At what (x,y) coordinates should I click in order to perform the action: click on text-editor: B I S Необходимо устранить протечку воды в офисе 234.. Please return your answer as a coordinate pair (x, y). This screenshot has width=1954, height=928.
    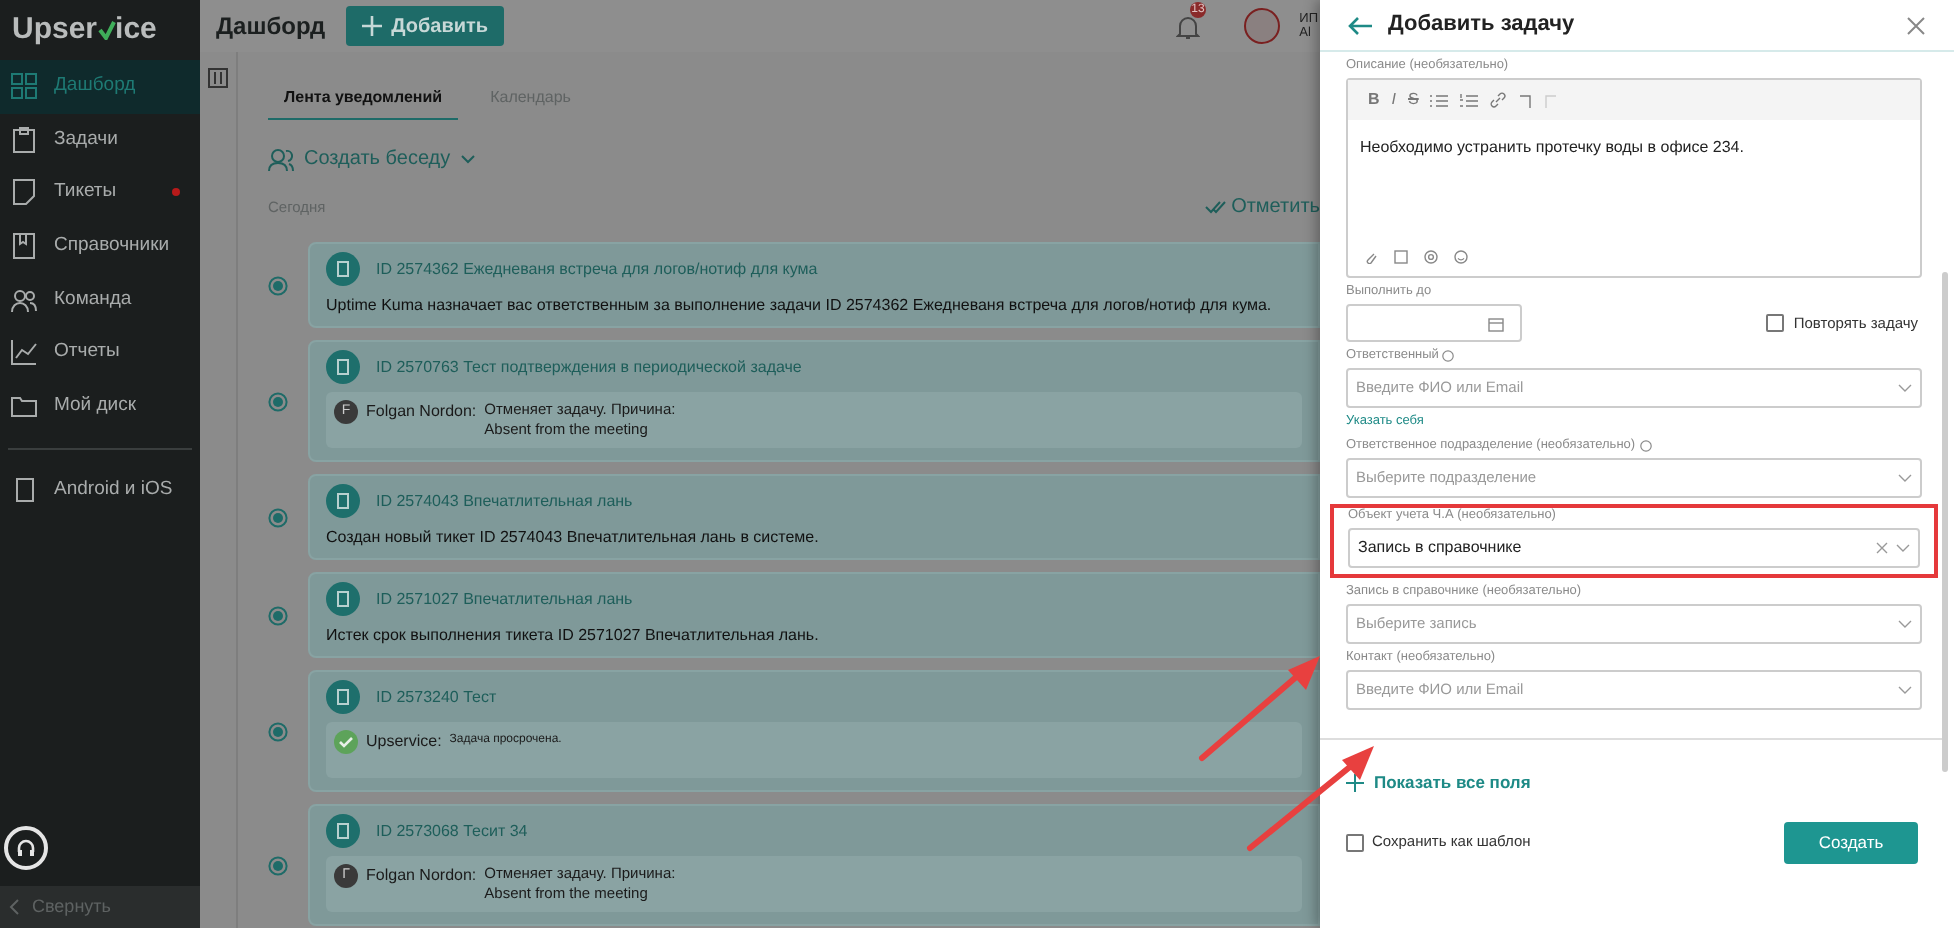
    Looking at the image, I should click on (1634, 178).